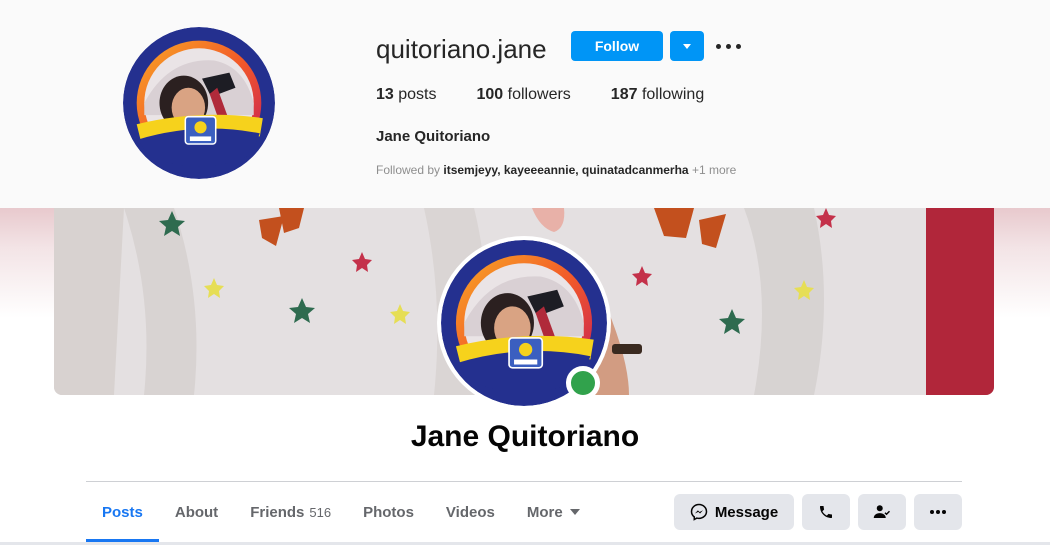  Describe the element at coordinates (574, 512) in the screenshot. I see `chevron-down-icon` at that location.